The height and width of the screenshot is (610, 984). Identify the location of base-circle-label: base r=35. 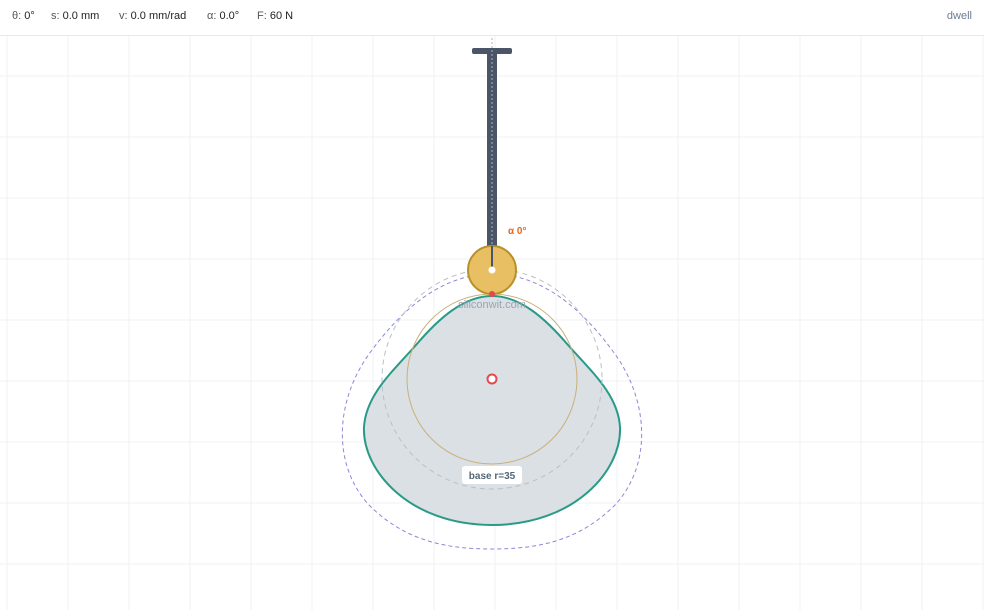
(492, 476).